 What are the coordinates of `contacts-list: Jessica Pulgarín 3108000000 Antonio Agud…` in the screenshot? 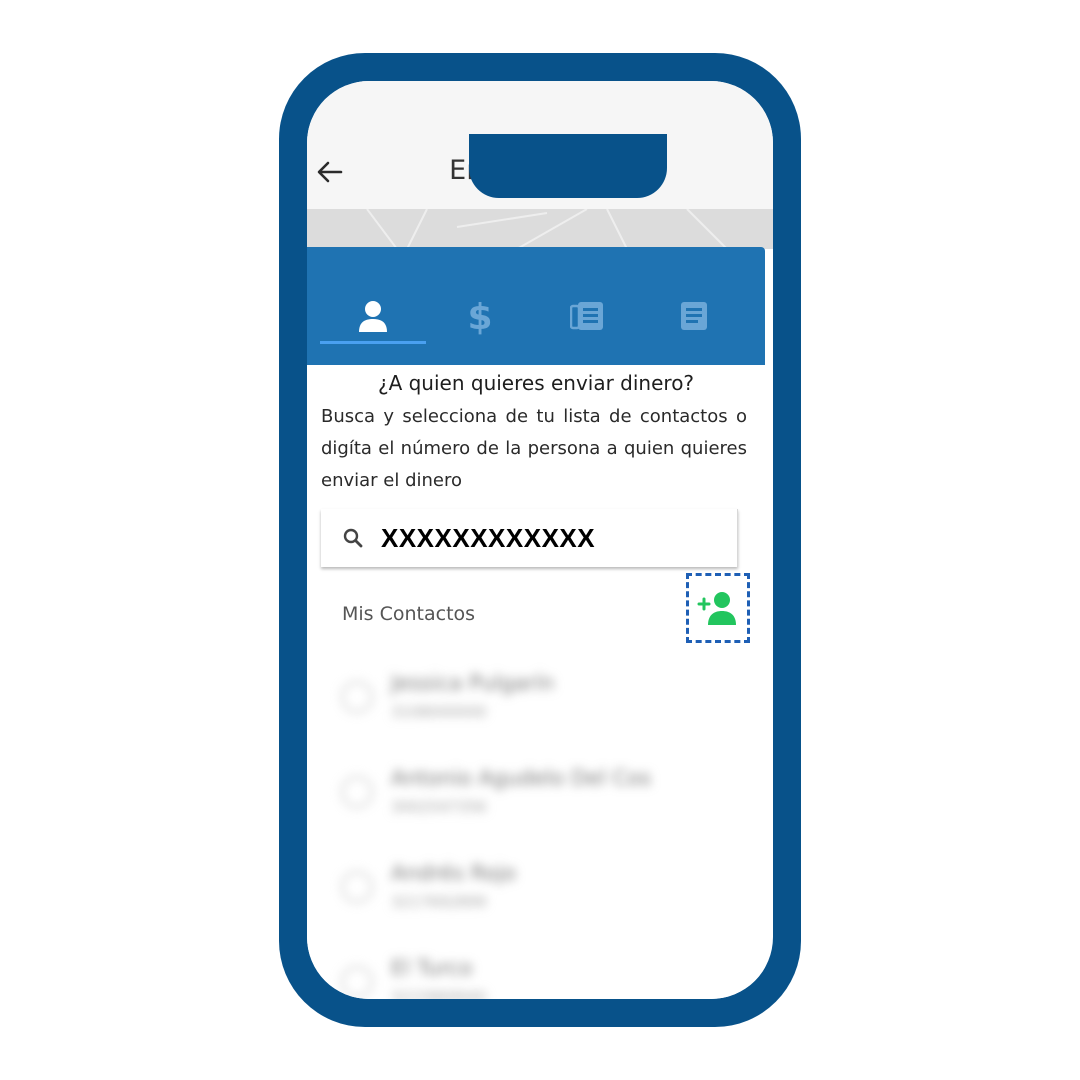 It's located at (536, 828).